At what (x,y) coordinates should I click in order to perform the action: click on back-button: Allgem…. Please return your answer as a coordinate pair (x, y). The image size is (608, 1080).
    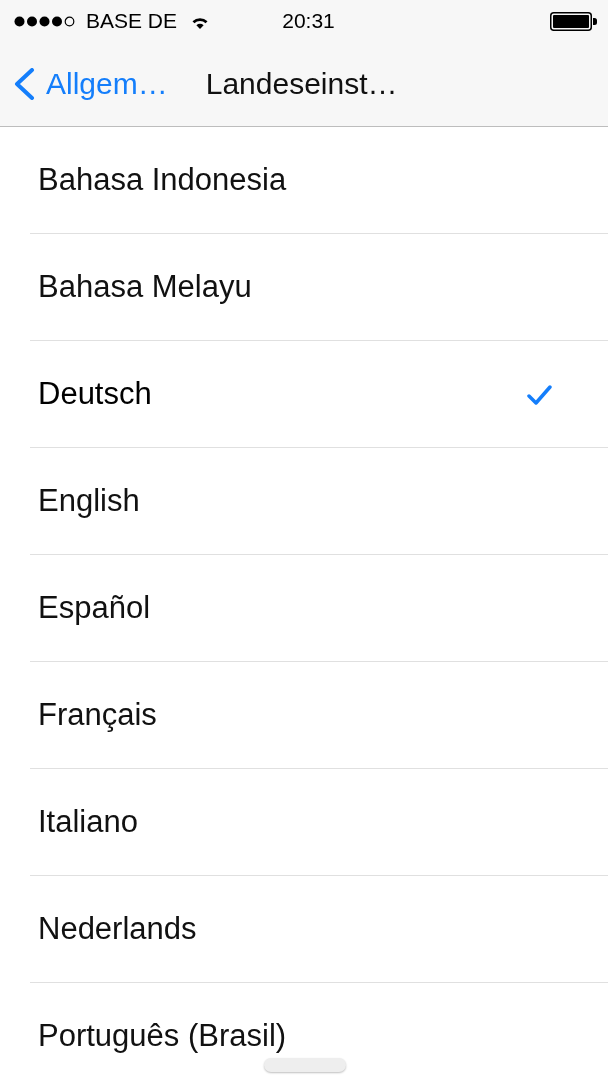
    Looking at the image, I should click on (90, 84).